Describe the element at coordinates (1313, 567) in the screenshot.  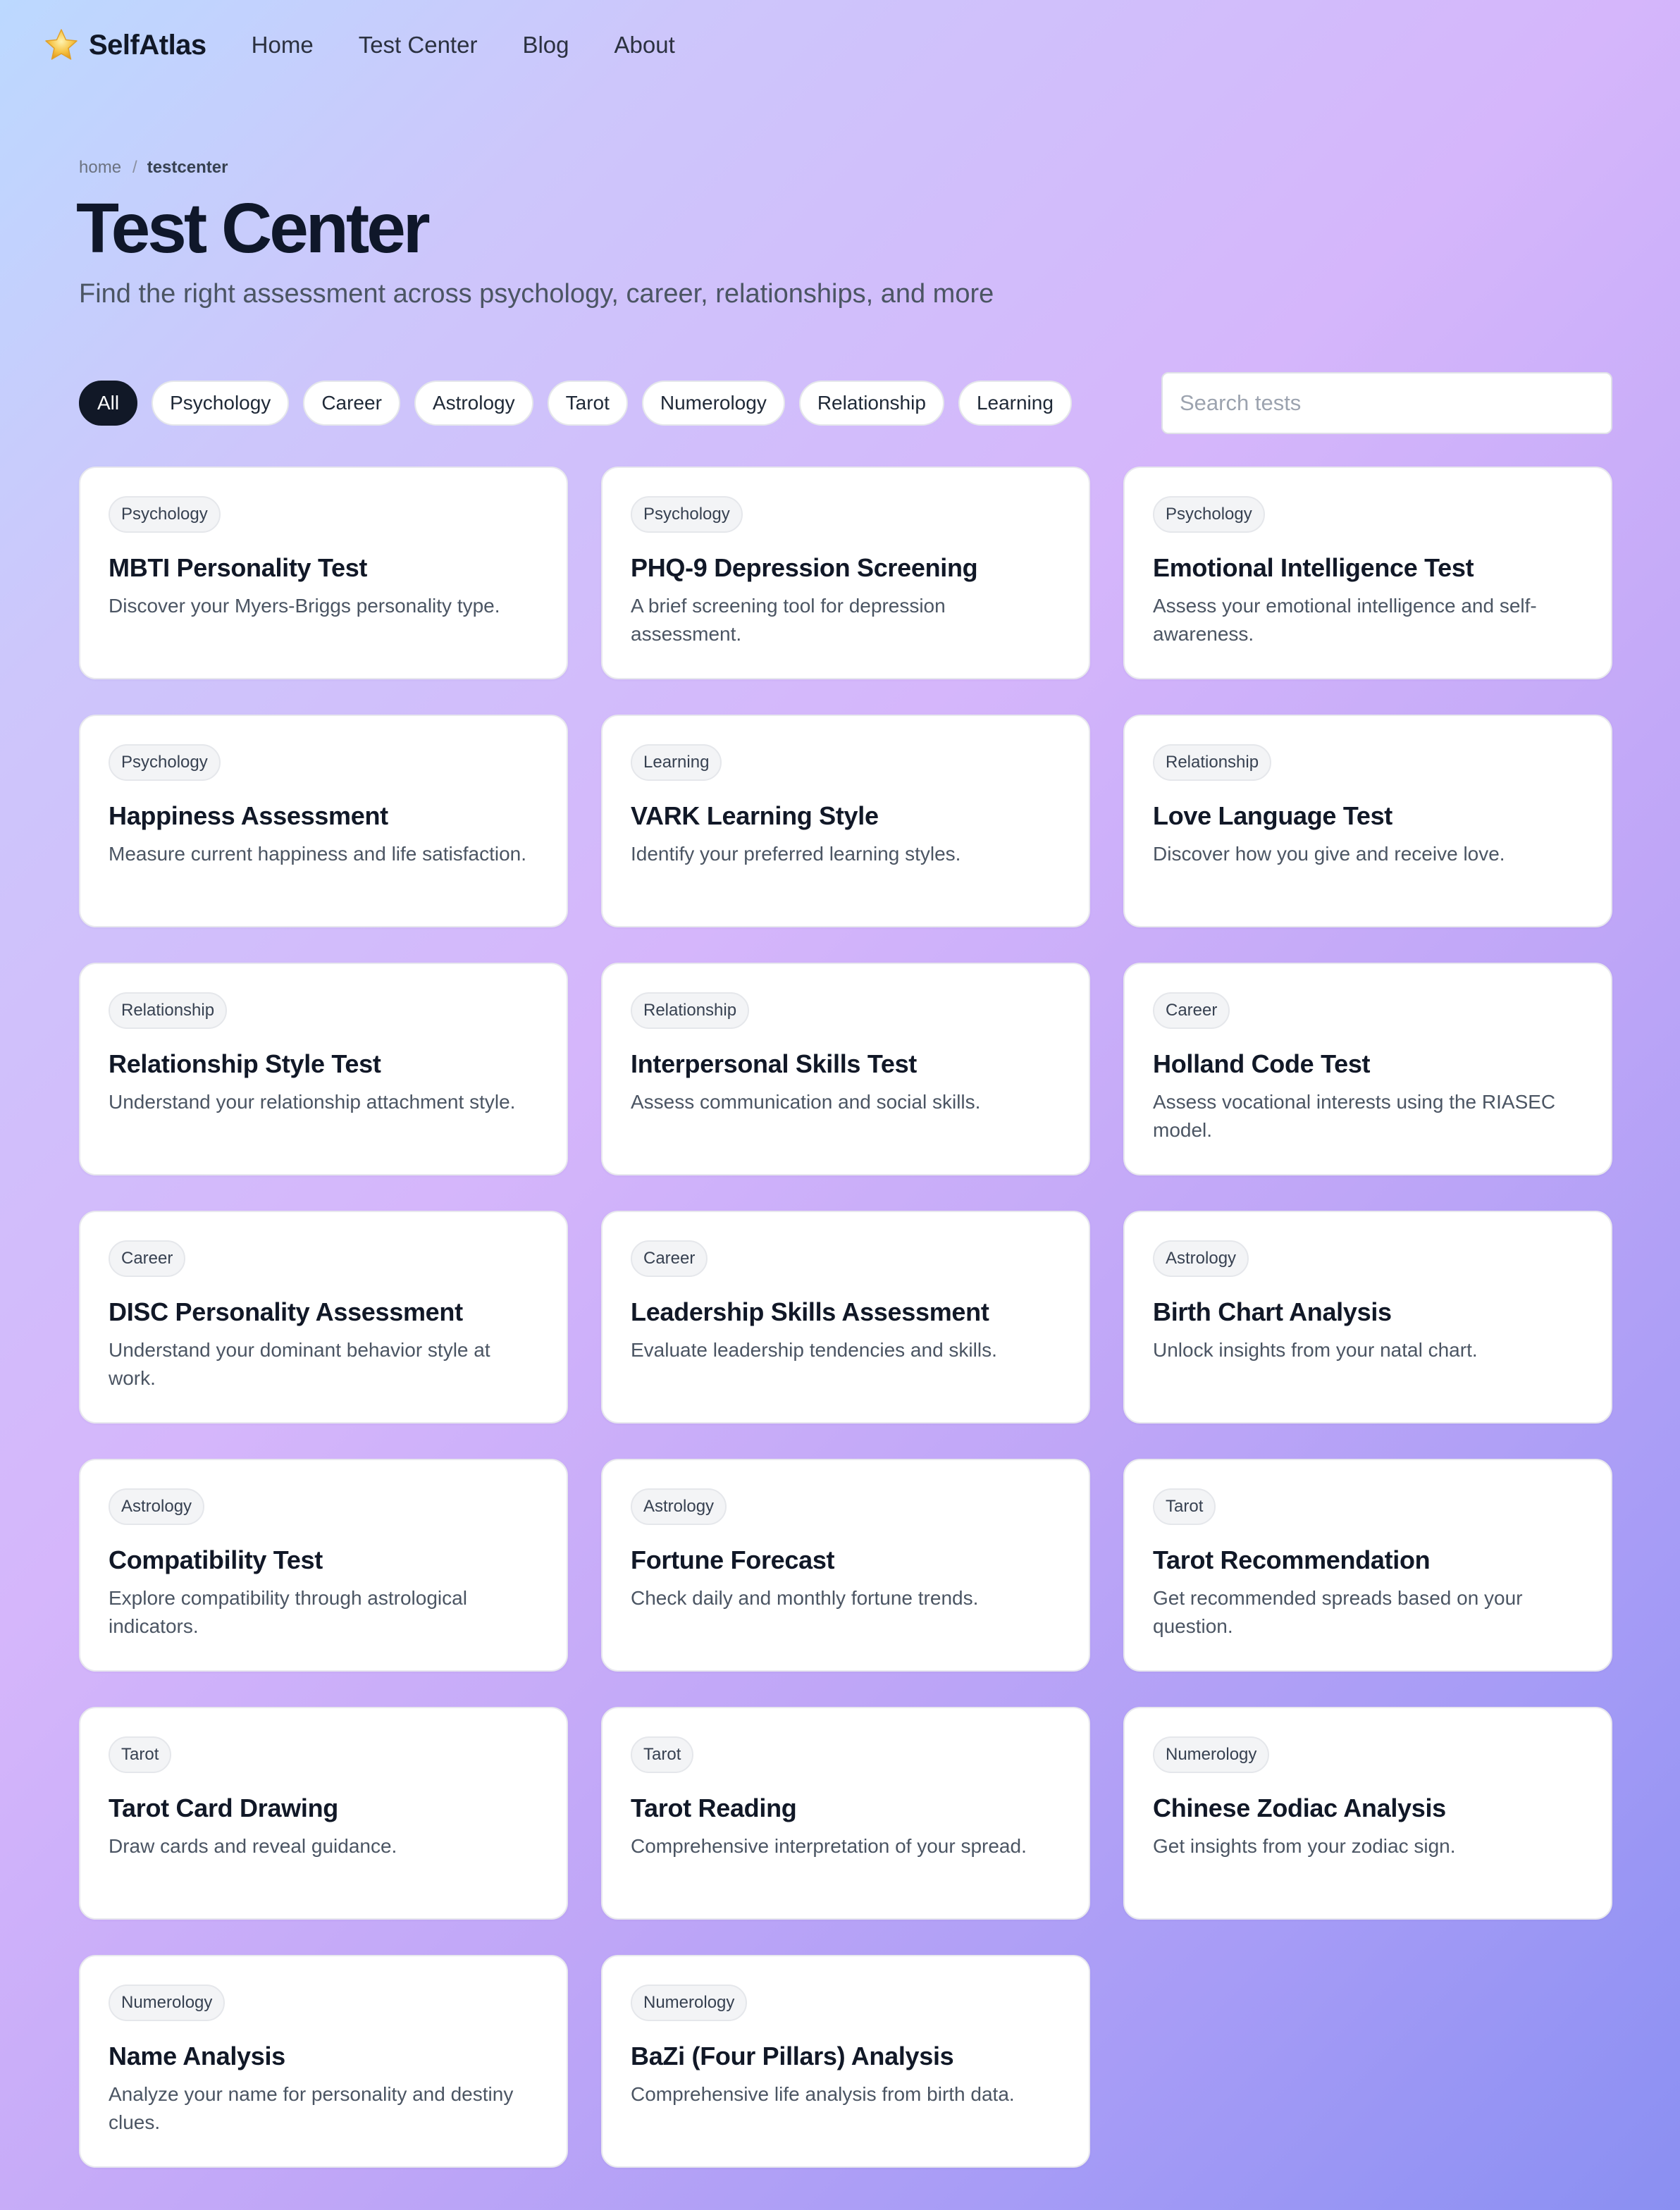
I see `test-title: Emotional Intelligence Test` at that location.